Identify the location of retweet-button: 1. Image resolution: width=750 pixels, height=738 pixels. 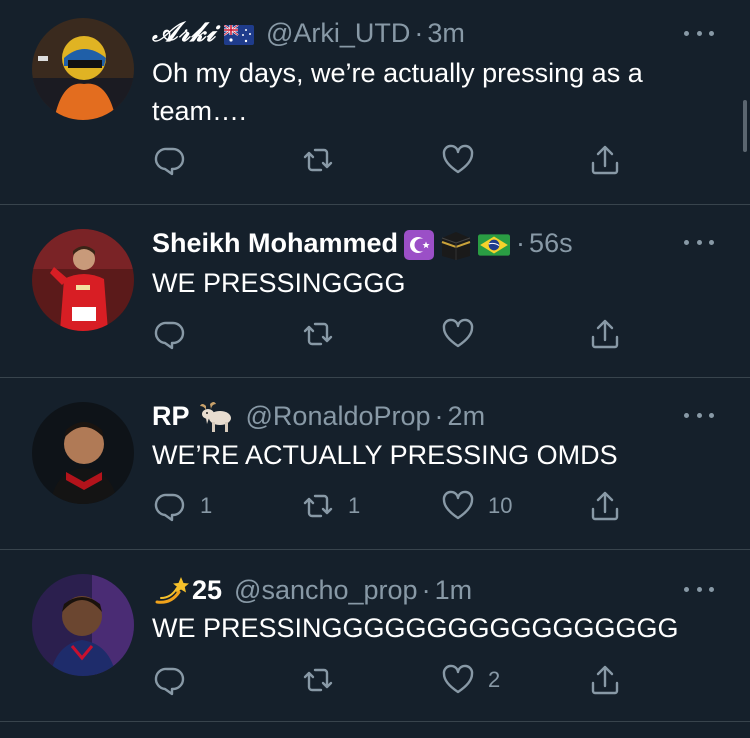
(331, 506).